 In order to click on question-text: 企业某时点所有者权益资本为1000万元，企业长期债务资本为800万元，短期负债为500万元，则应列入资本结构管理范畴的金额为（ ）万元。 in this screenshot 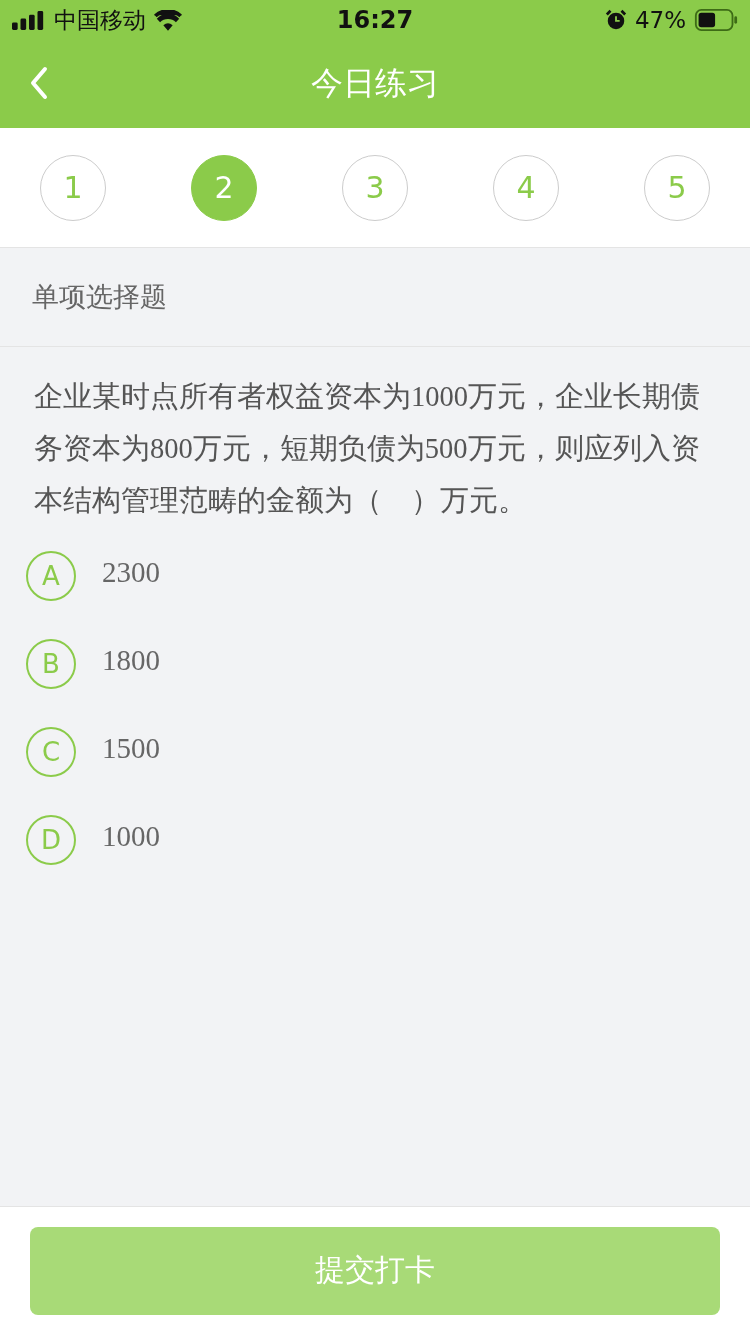, I will do `click(367, 449)`.